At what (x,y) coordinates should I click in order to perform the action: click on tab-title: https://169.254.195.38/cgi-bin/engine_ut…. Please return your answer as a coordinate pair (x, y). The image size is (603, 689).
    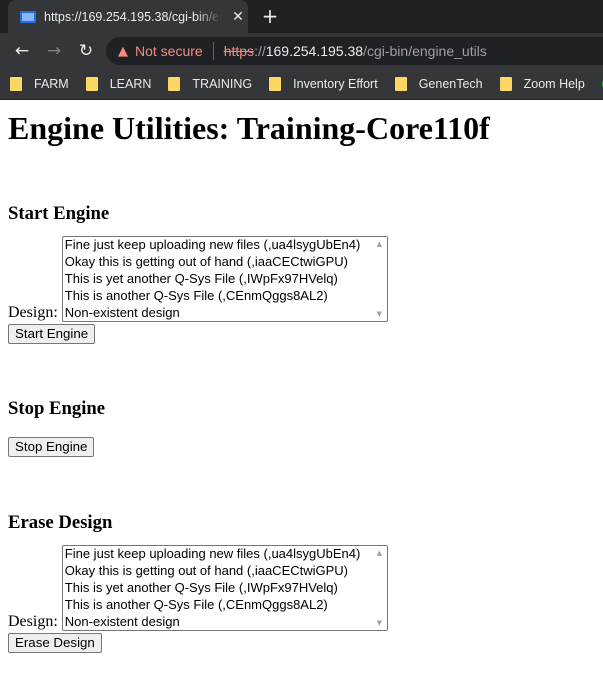
    Looking at the image, I should click on (133, 16).